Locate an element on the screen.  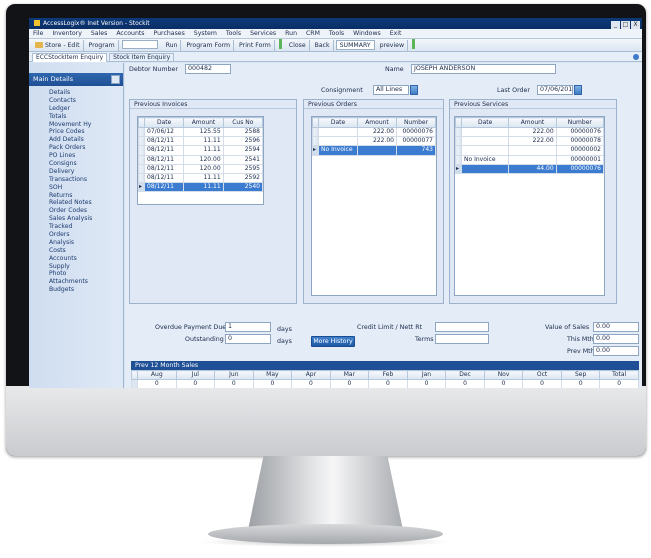
tab-stock-item-enquiry: Stock Item Enquiry is located at coordinates (142, 57).